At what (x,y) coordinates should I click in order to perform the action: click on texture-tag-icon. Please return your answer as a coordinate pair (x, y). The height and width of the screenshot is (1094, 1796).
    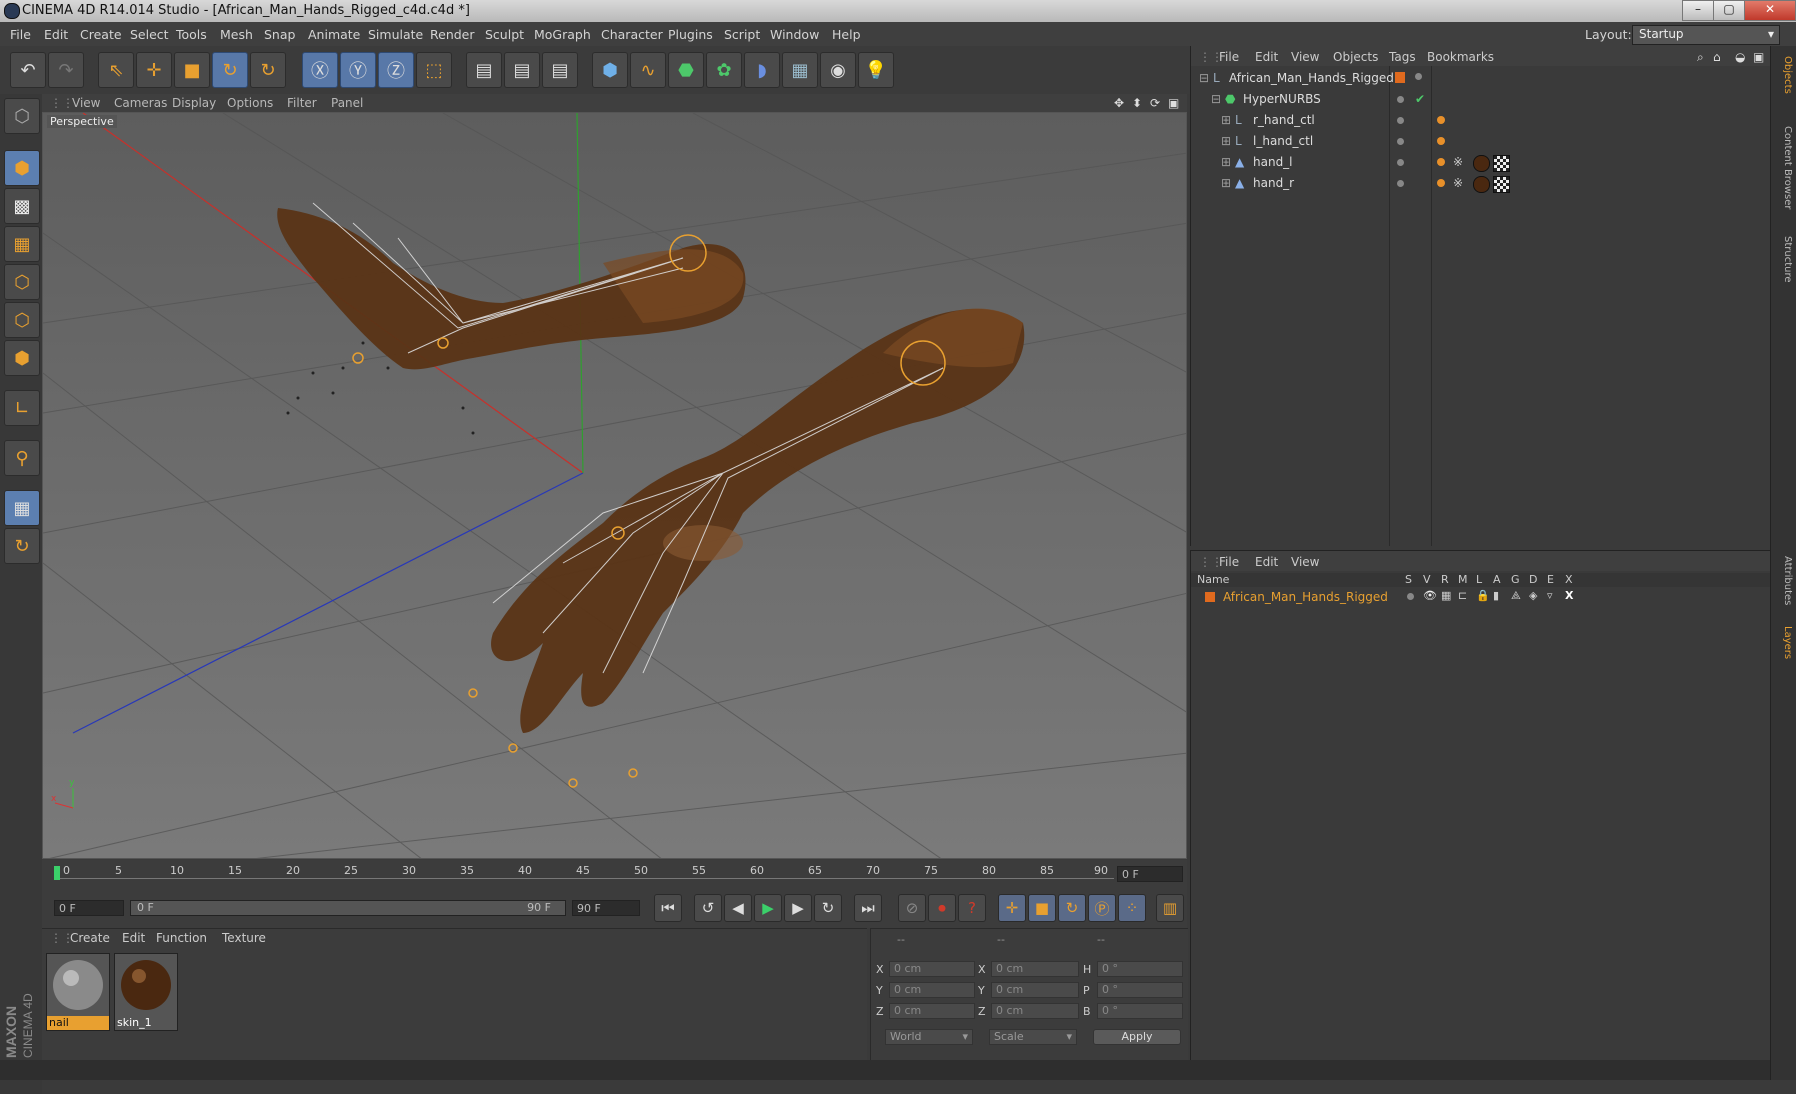
    Looking at the image, I should click on (1501, 184).